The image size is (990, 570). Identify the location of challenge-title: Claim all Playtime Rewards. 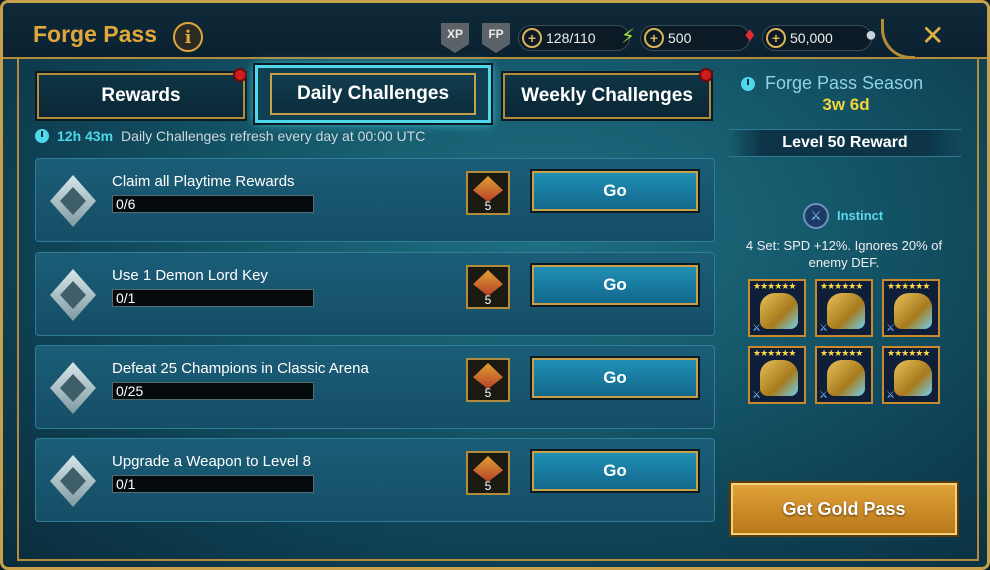
(203, 181).